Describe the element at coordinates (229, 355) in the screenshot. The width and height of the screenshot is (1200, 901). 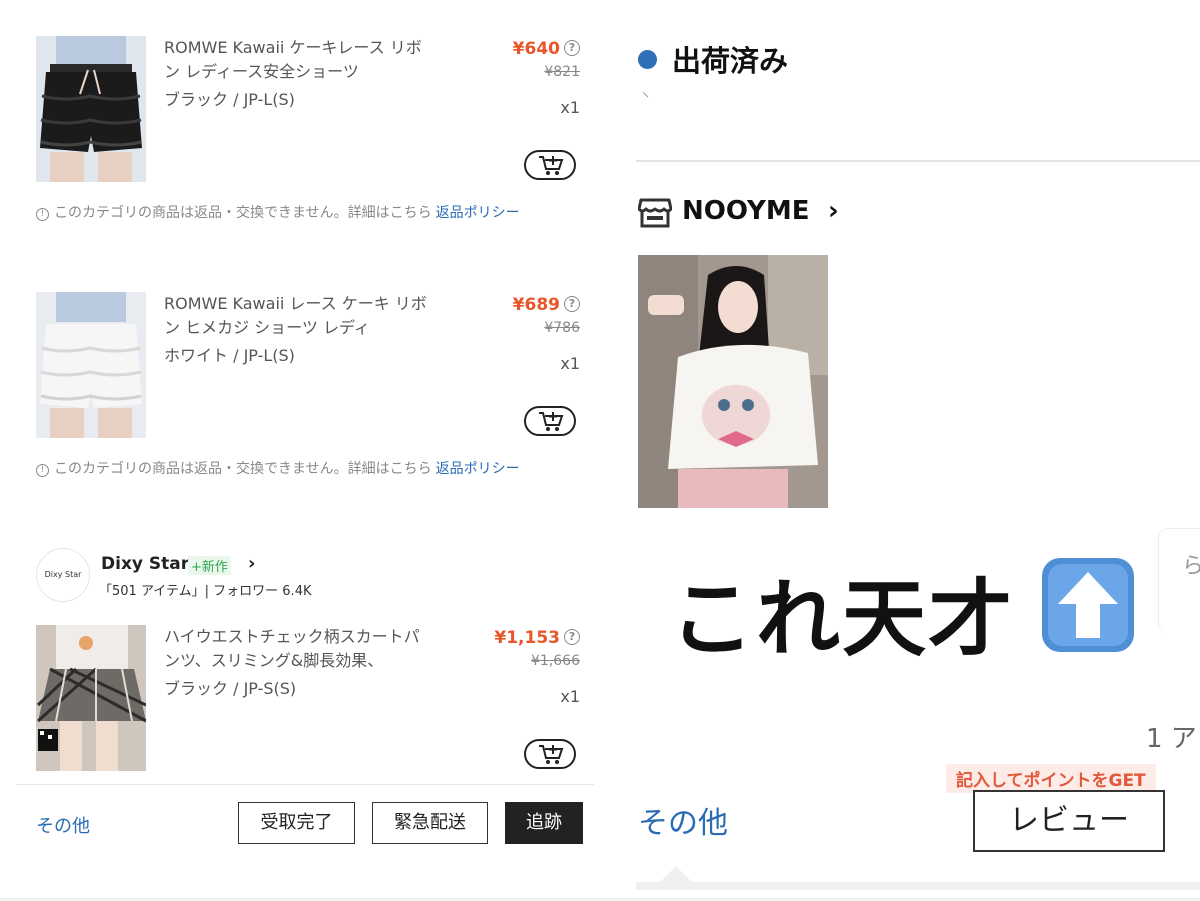
I see `product-variant: ホワイト / JP-L(S)` at that location.